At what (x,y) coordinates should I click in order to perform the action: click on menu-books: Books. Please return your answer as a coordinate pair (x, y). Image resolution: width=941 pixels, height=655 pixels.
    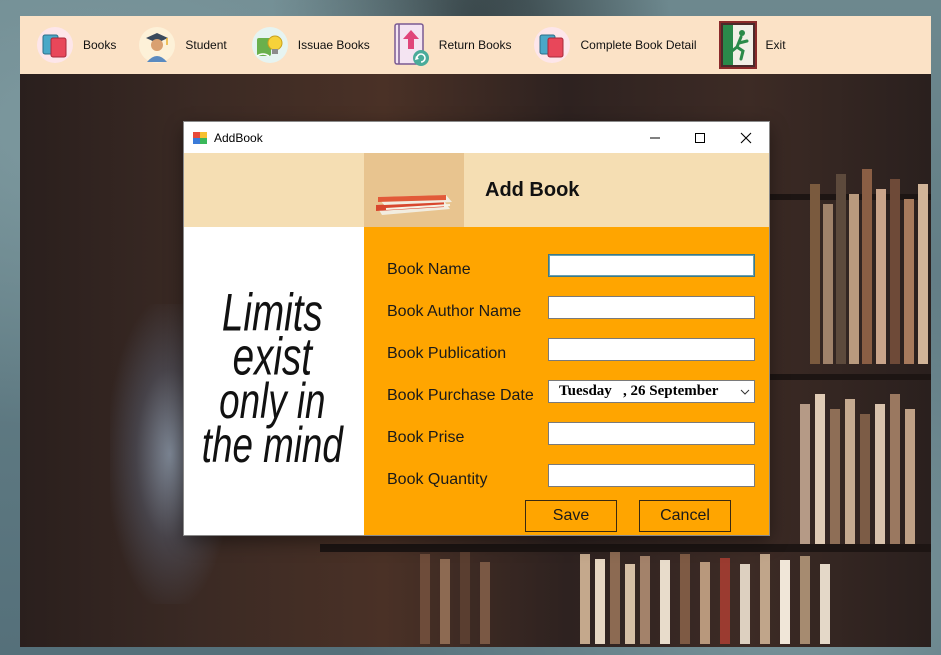
    Looking at the image, I should click on (76, 45).